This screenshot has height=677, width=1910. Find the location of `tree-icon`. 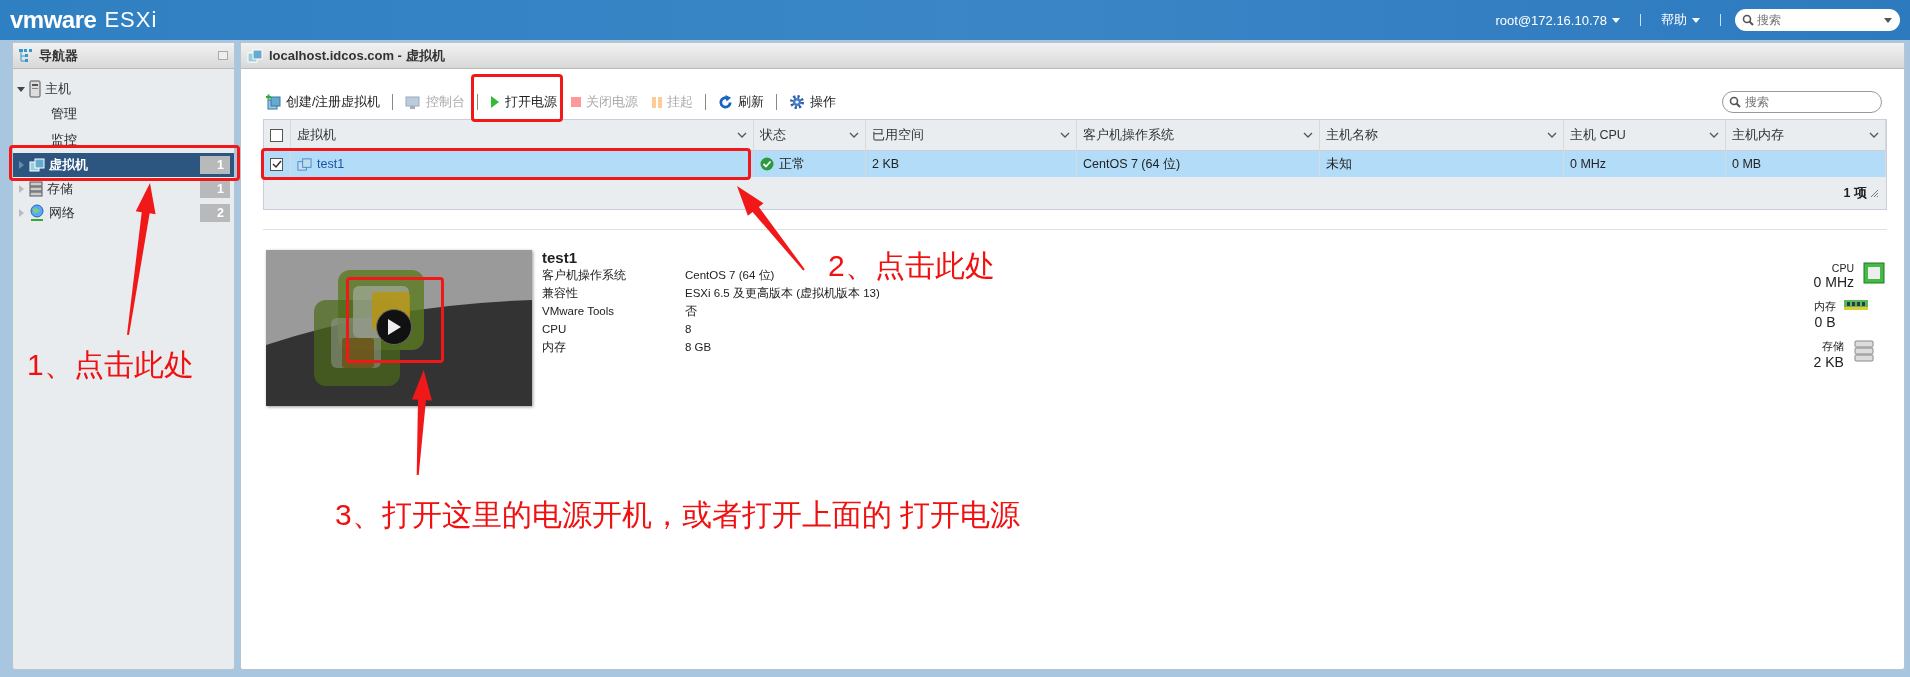

tree-icon is located at coordinates (26, 55).